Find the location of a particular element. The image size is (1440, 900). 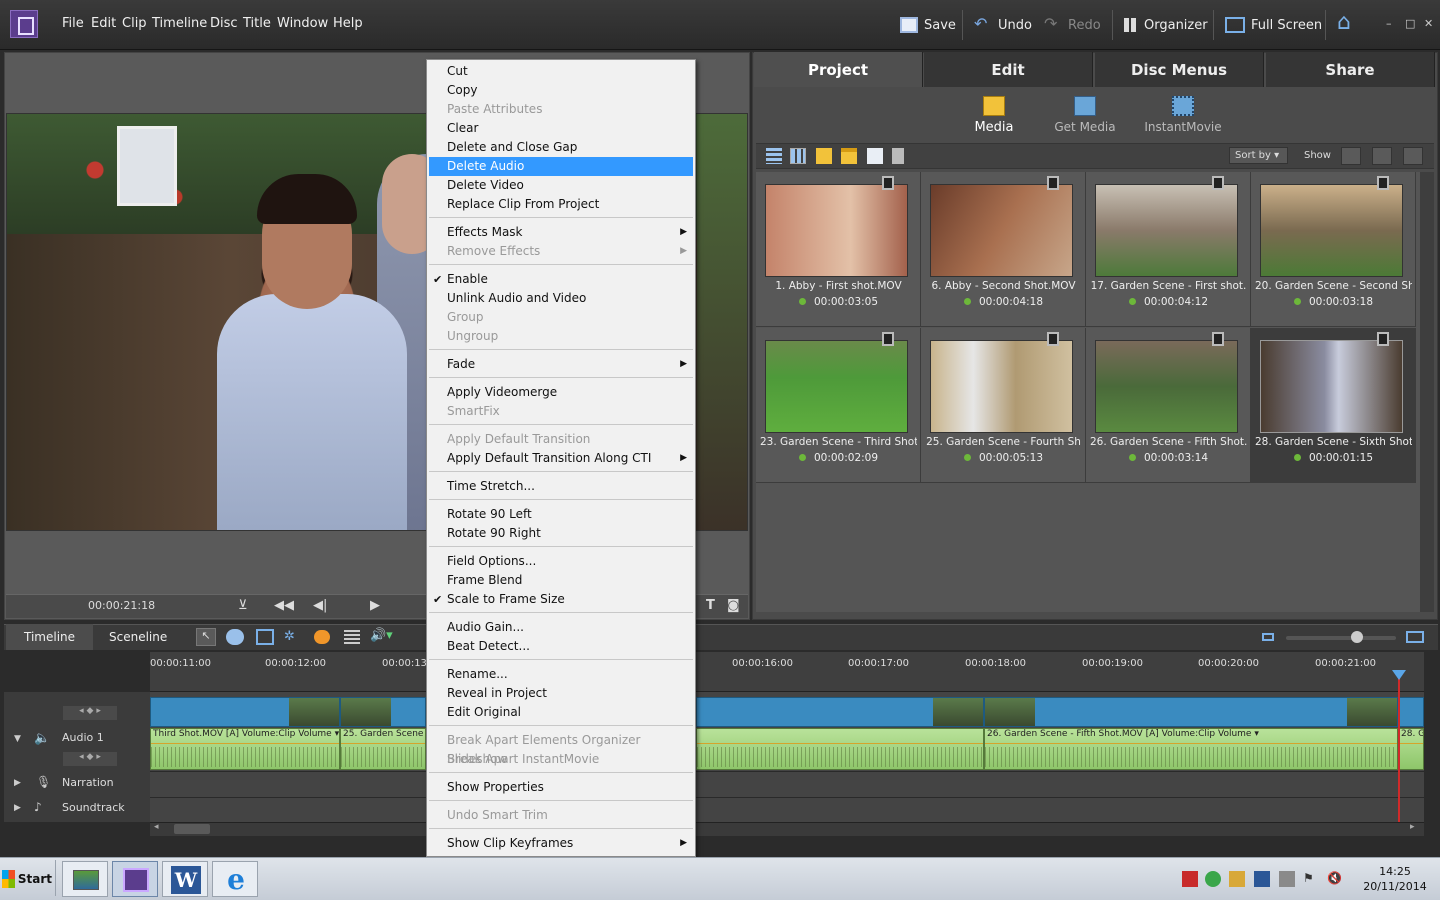

subtab-get-media: Get Media is located at coordinates (1085, 115).